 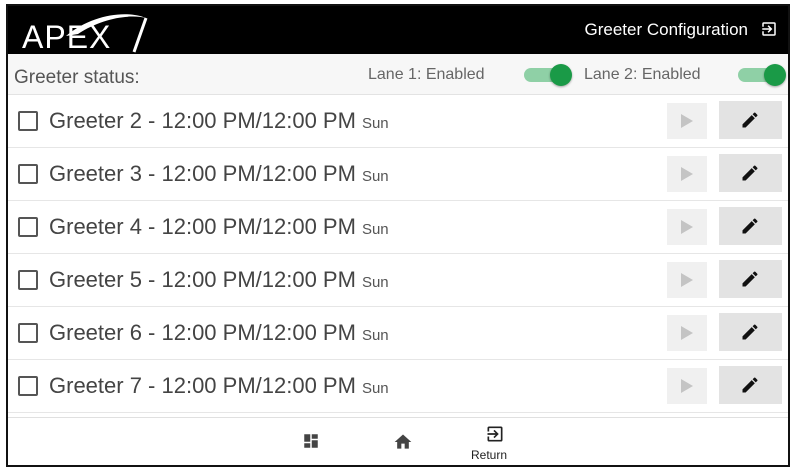 What do you see at coordinates (426, 74) in the screenshot?
I see `lane-1-status-label: Lane 1: Enabled` at bounding box center [426, 74].